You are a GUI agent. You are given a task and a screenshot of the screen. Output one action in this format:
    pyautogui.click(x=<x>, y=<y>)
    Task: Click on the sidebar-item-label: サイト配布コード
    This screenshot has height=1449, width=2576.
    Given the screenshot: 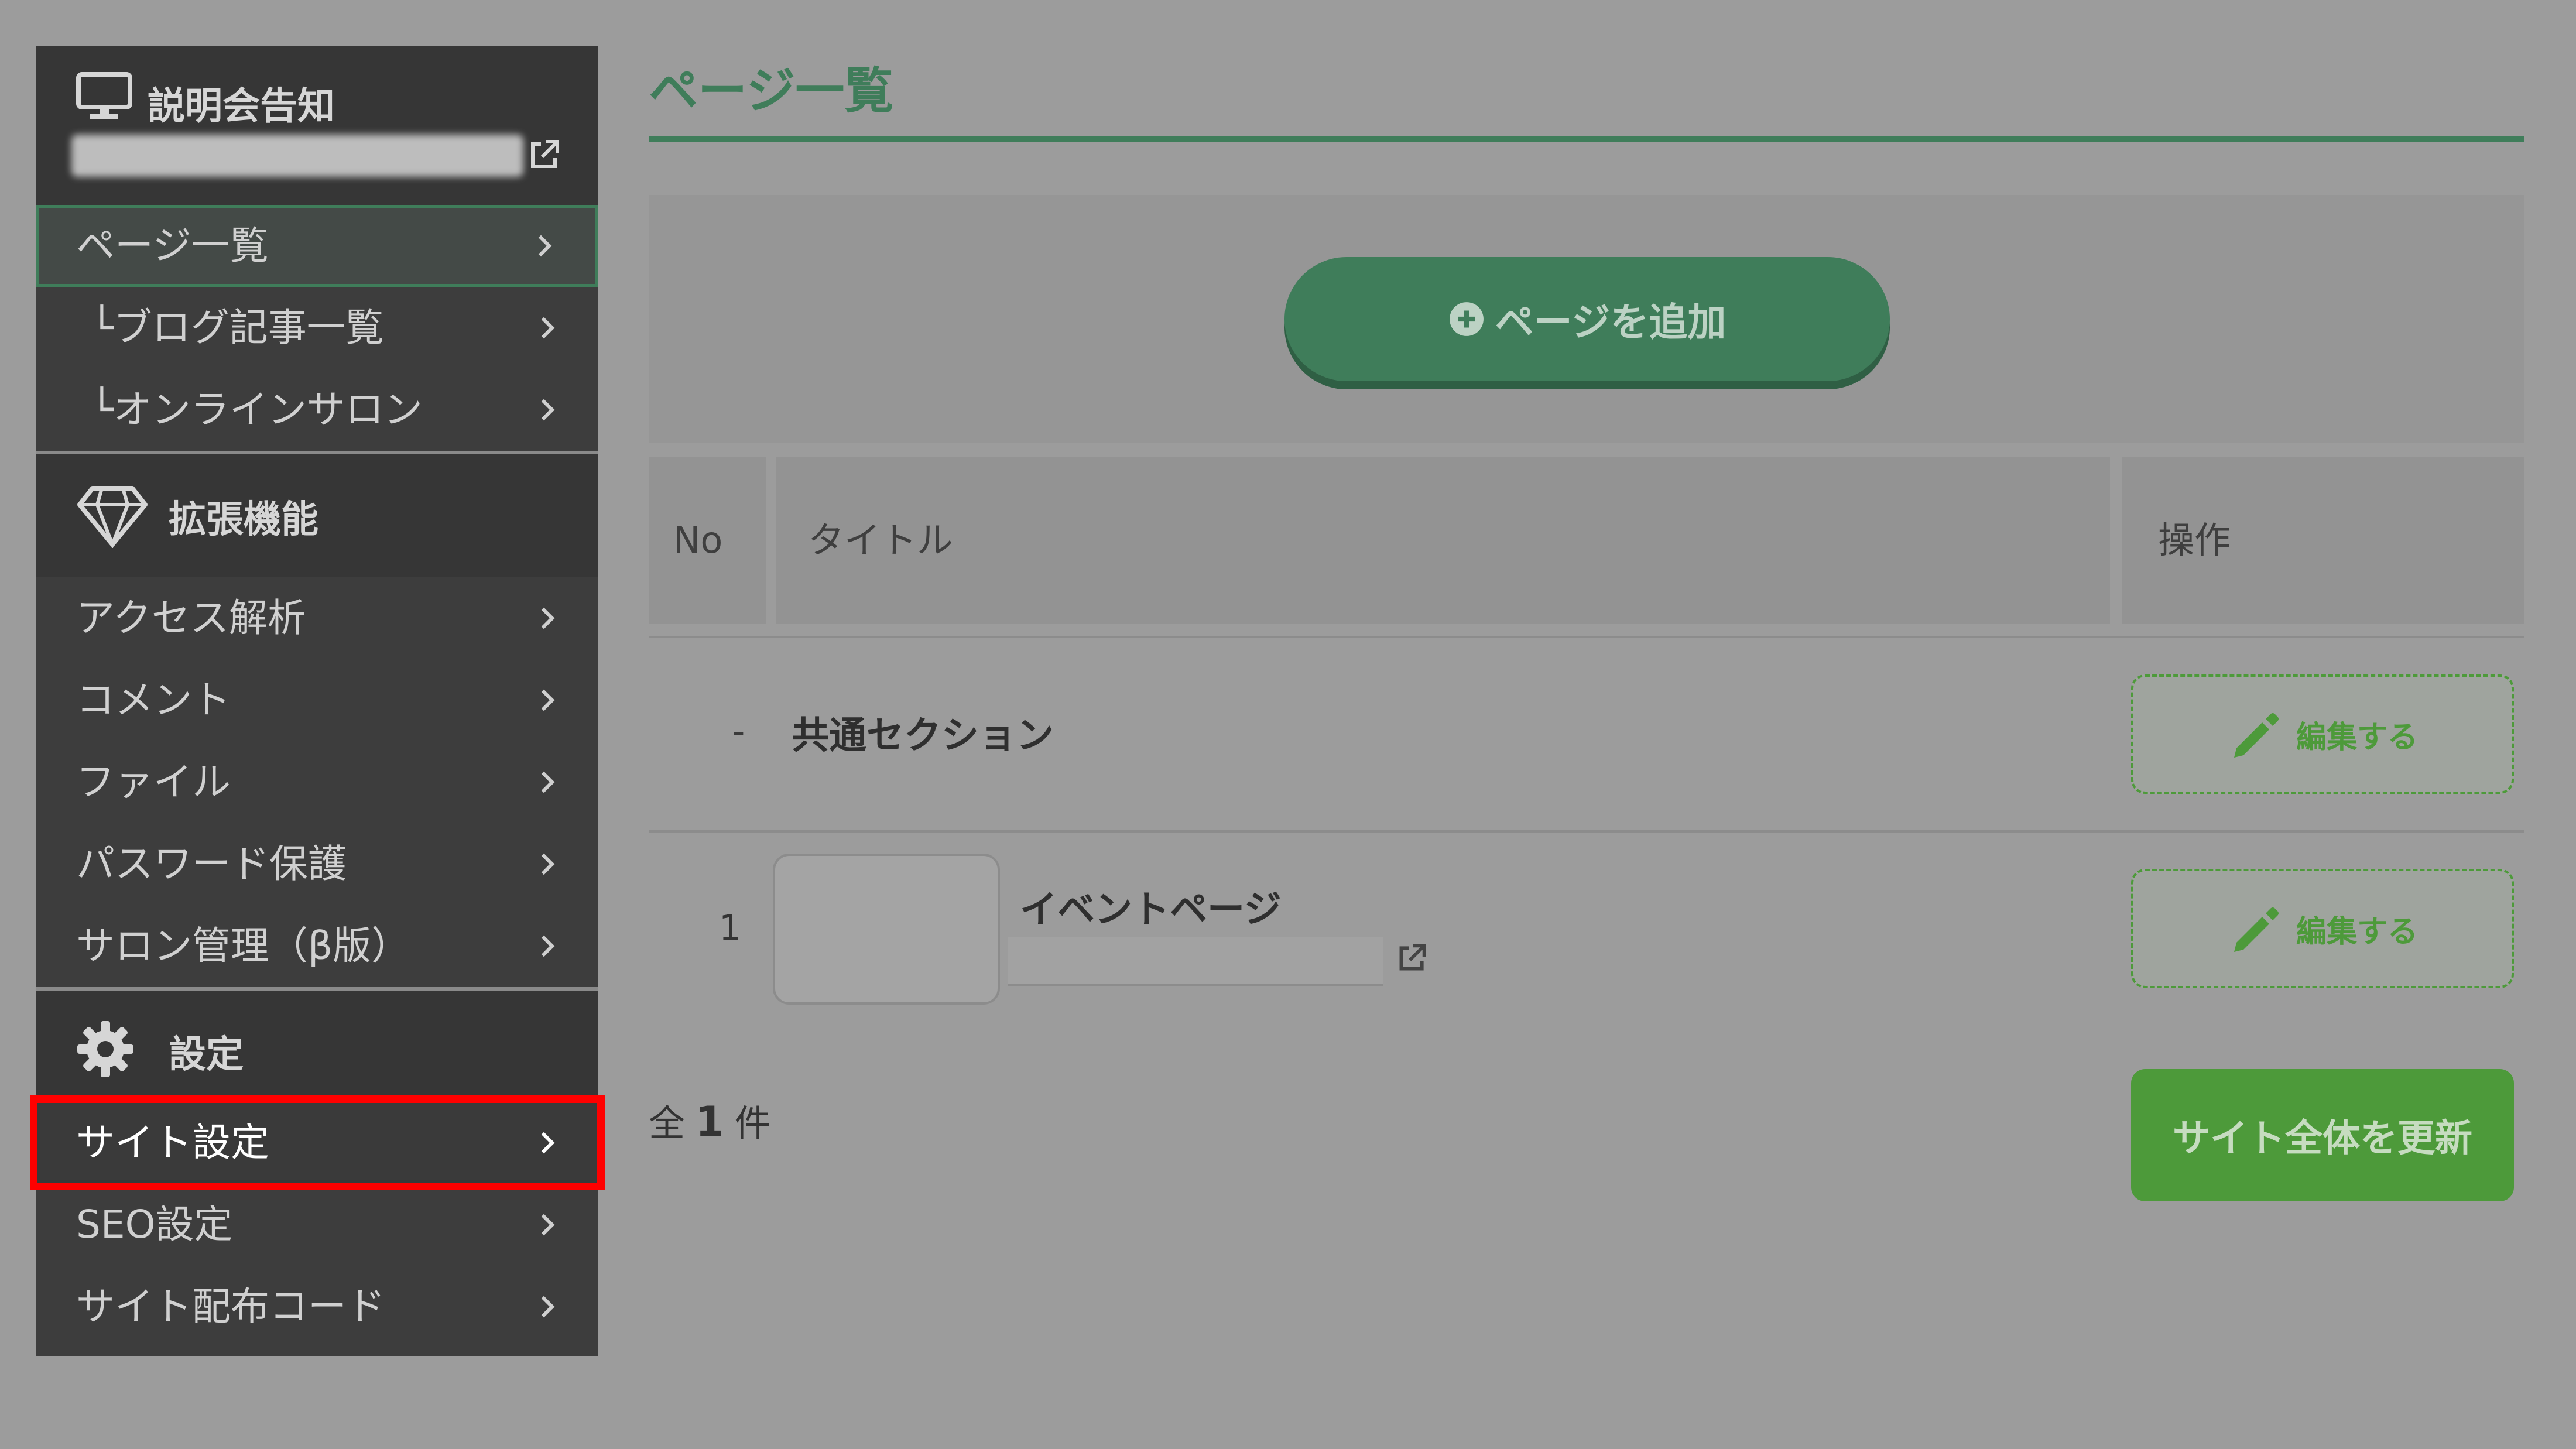 What is the action you would take?
    pyautogui.click(x=231, y=1306)
    